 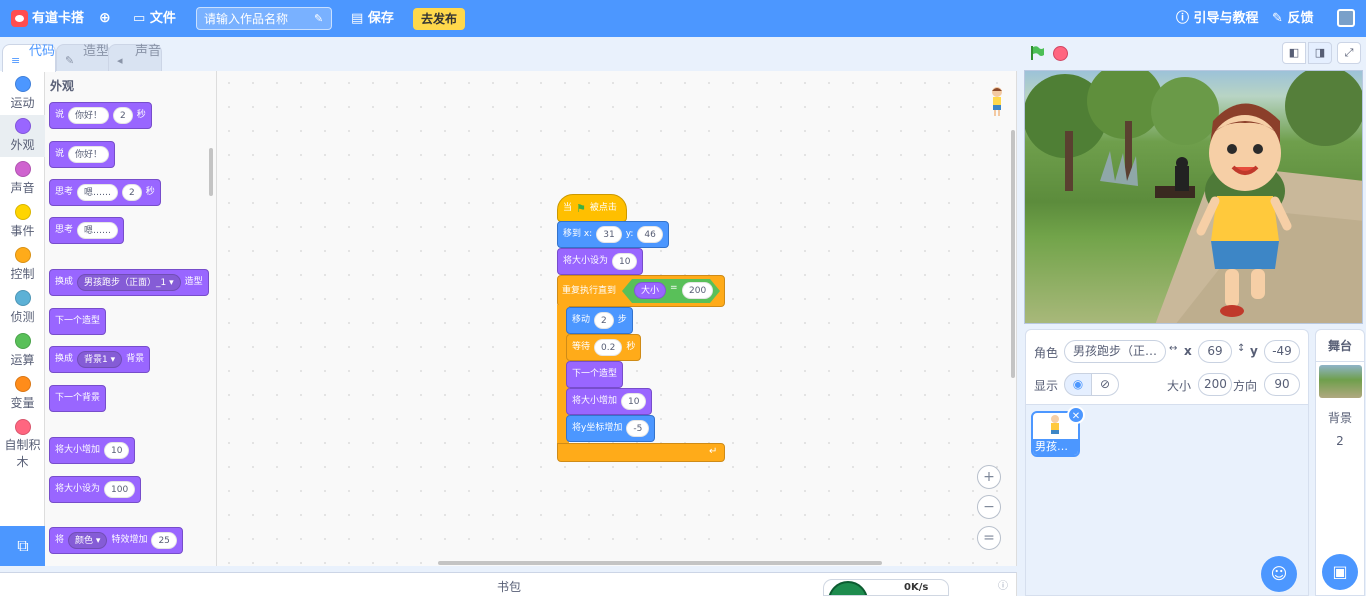 What do you see at coordinates (608, 347) in the screenshot?
I see `block-input: 0.2` at bounding box center [608, 347].